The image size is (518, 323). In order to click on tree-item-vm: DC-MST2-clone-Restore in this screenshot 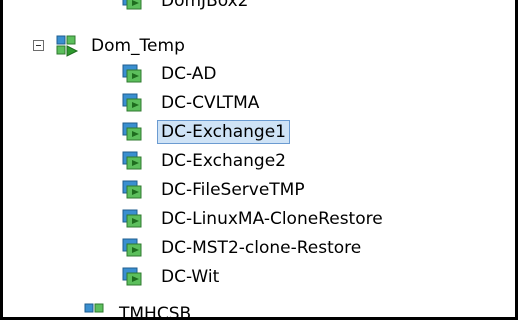, I will do `click(243, 248)`.